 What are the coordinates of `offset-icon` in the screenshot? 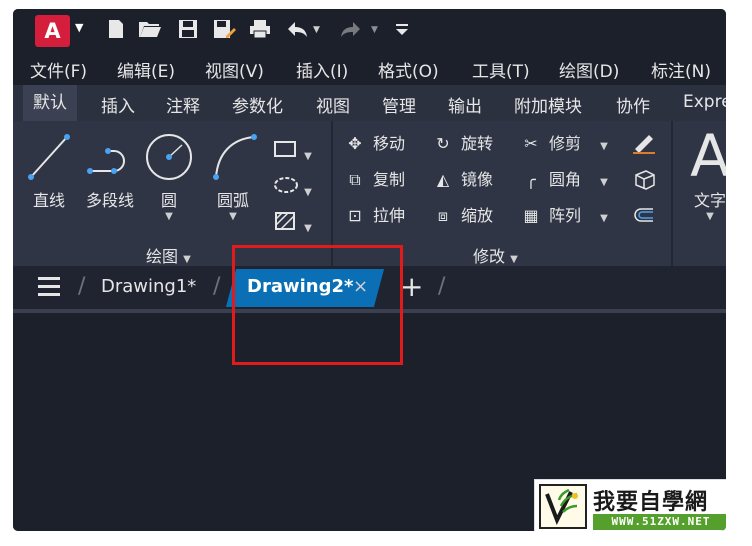 It's located at (643, 215).